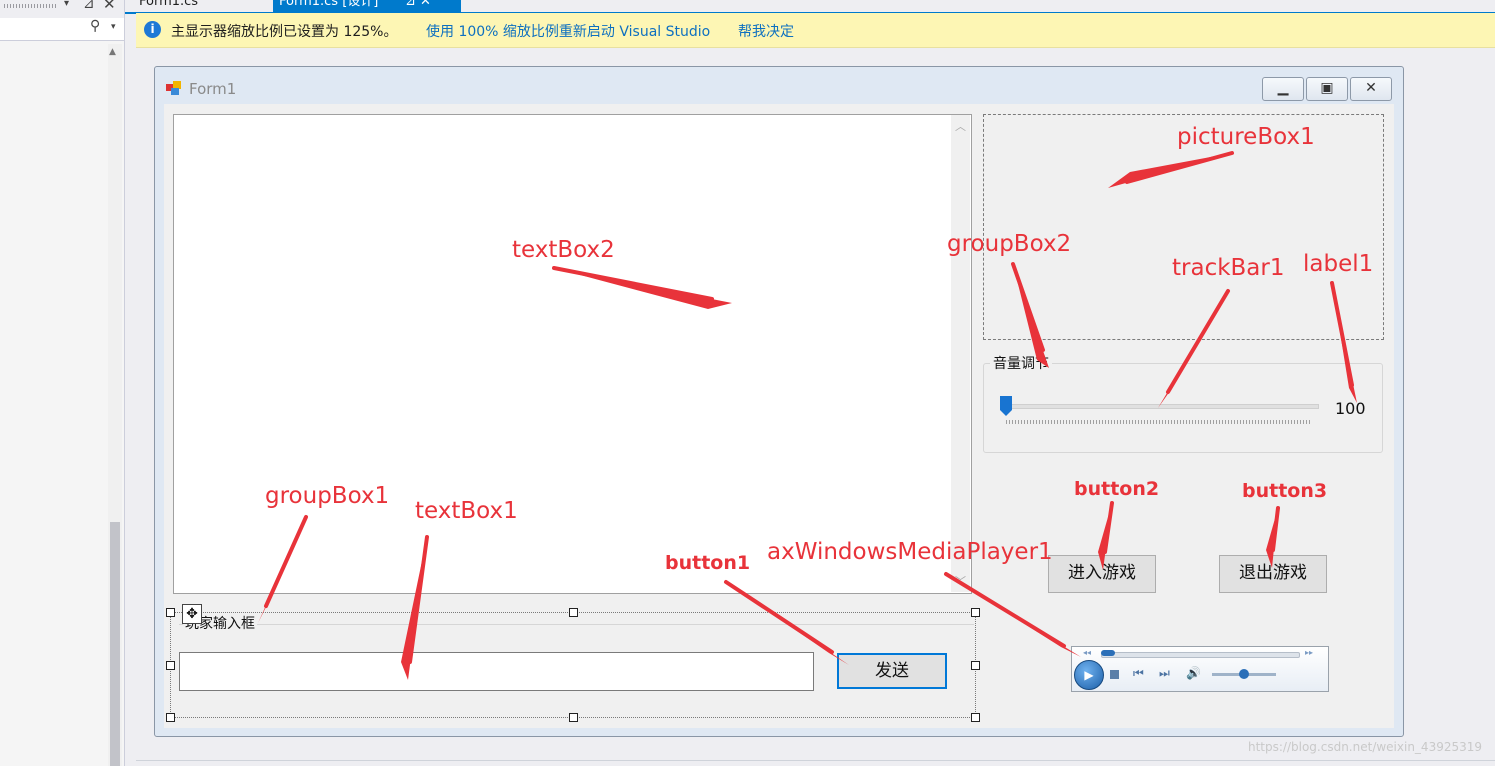  What do you see at coordinates (563, 250) in the screenshot?
I see `annotation-textbox2: textBox2` at bounding box center [563, 250].